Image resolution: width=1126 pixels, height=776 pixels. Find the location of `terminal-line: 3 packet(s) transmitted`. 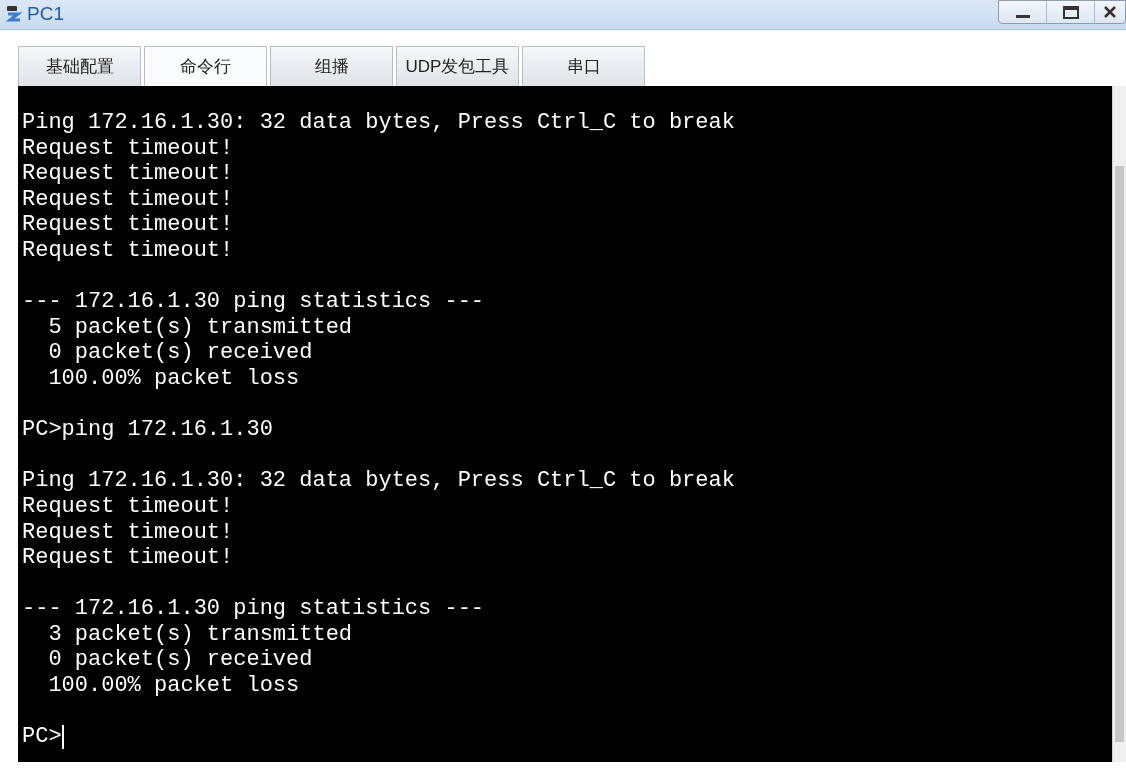

terminal-line: 3 packet(s) transmitted is located at coordinates (200, 634).